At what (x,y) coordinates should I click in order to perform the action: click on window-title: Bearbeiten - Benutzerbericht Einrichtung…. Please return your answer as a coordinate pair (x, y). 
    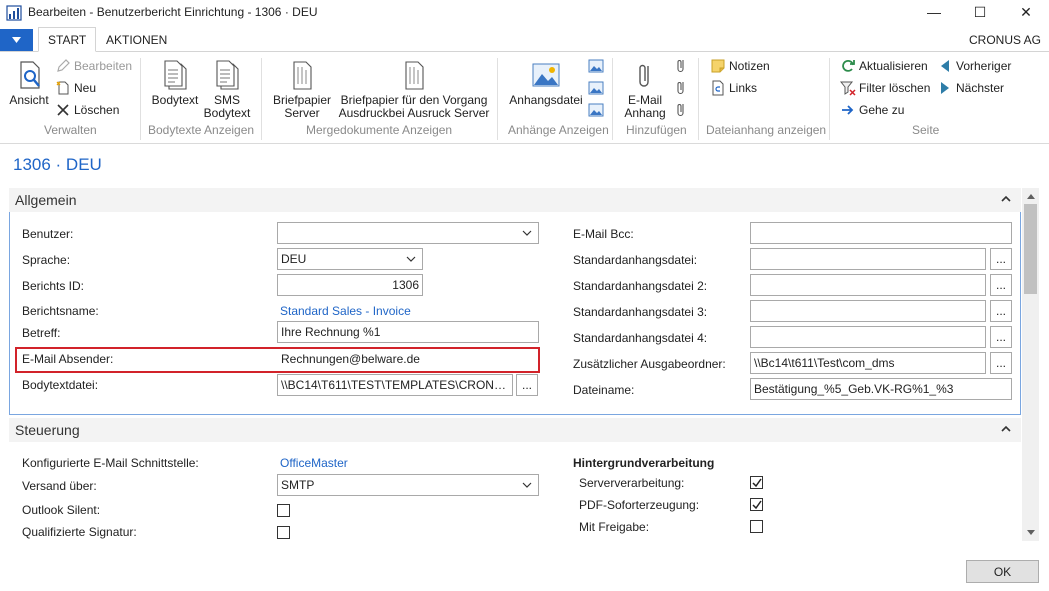
    Looking at the image, I should click on (173, 12).